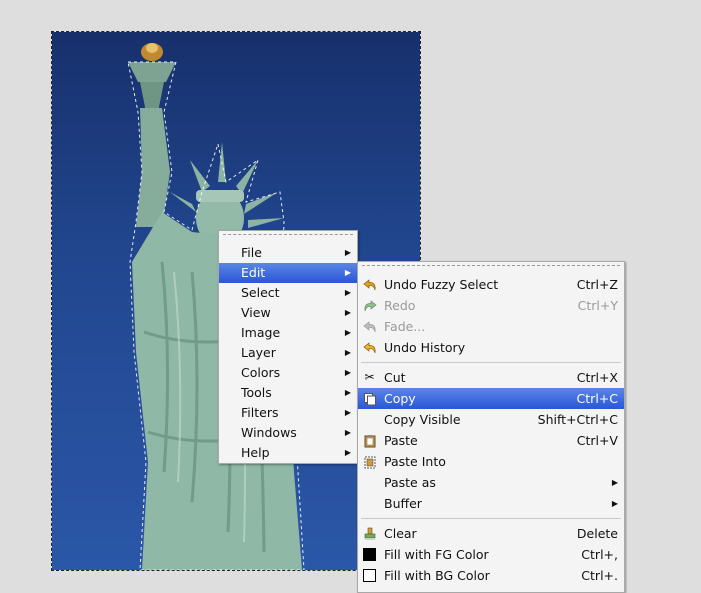 The height and width of the screenshot is (593, 701). Describe the element at coordinates (491, 440) in the screenshot. I see `menu-item-paste: Paste Ctrl+V` at that location.